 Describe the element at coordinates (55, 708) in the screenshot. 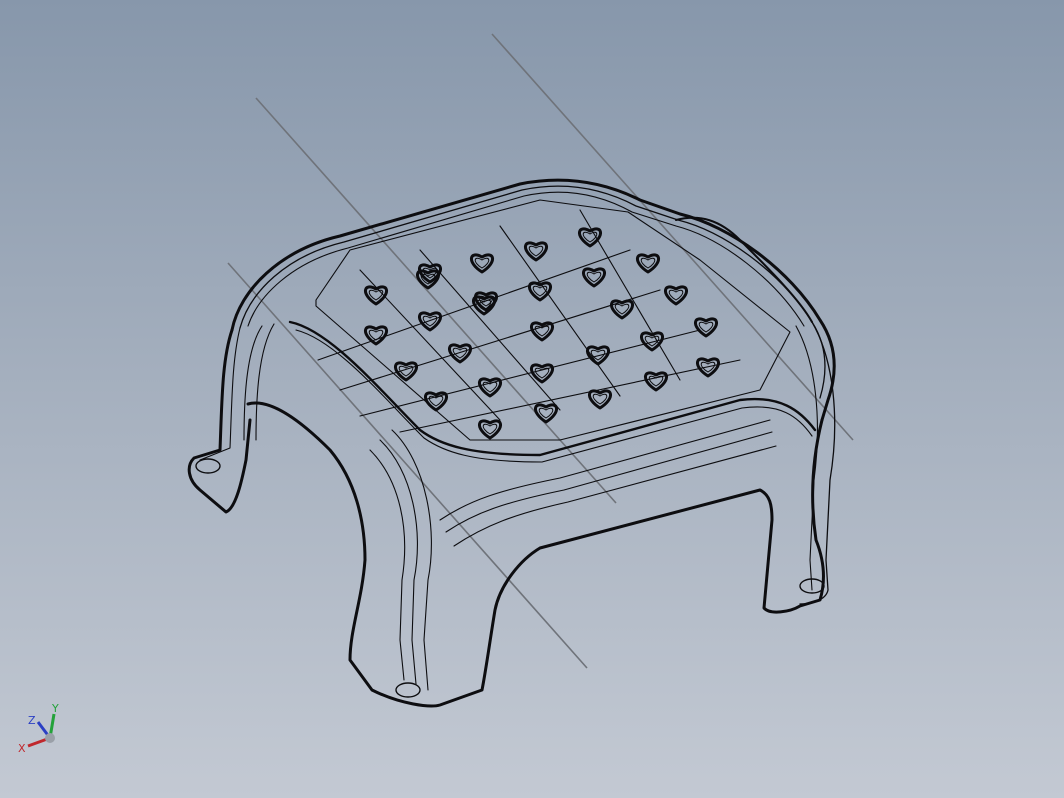

I see `y-axis-label: Y` at that location.